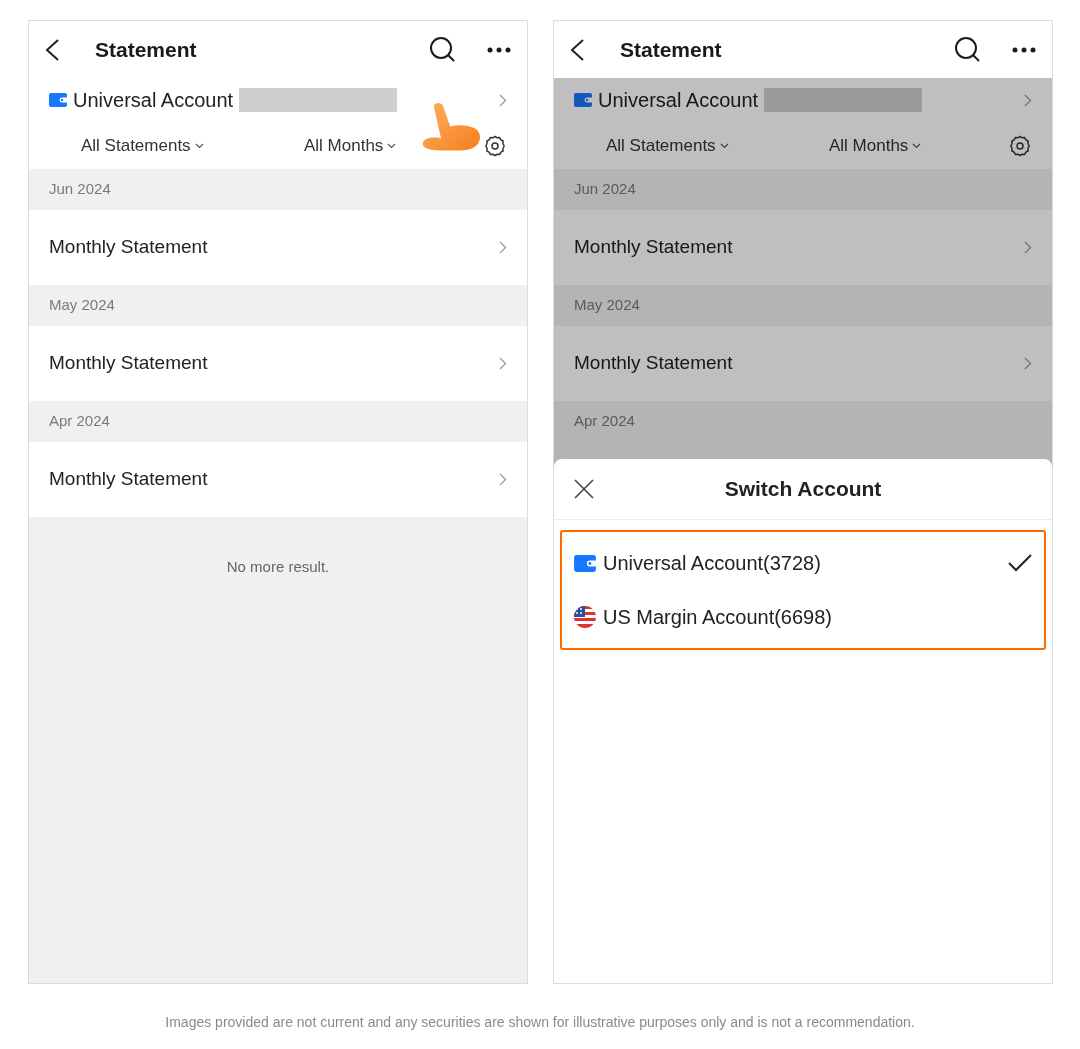  I want to click on checkmark-icon, so click(1020, 563).